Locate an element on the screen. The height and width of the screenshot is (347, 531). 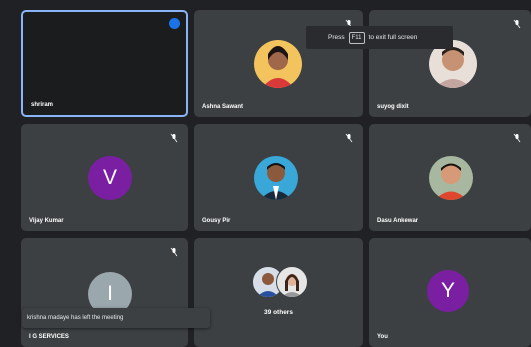
participant-tile-dasu: Dasu Ankewar is located at coordinates (450, 177).